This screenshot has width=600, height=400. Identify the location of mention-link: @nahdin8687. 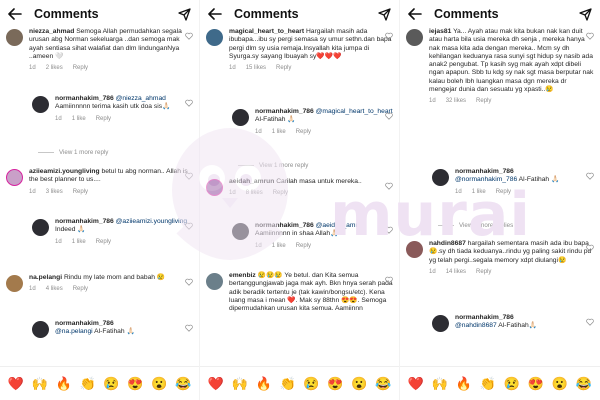
(476, 325).